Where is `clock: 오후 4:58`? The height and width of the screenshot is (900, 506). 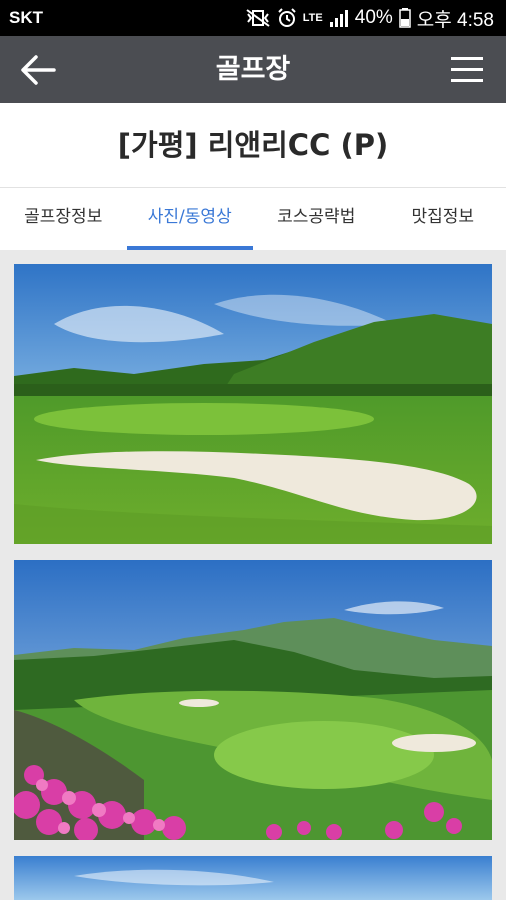
clock: 오후 4:58 is located at coordinates (455, 20).